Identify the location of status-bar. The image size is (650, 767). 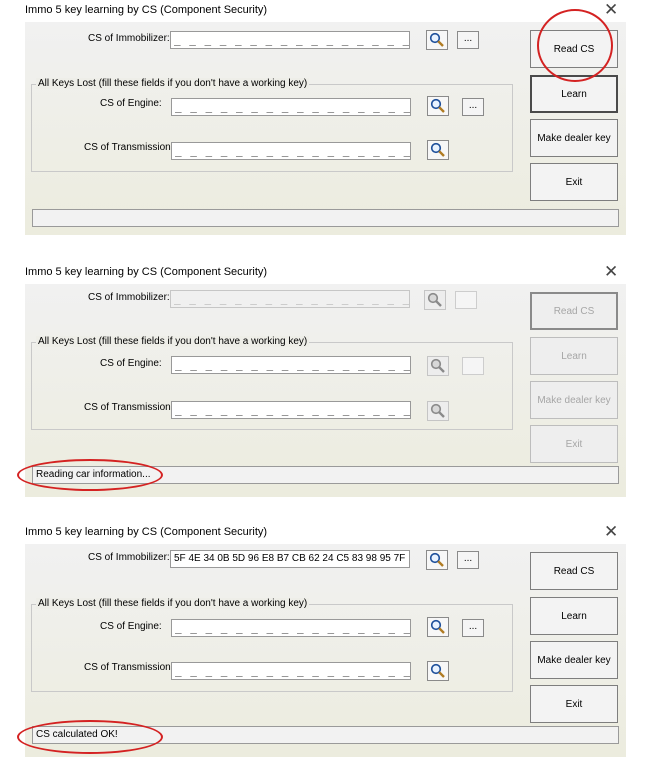
(325, 218).